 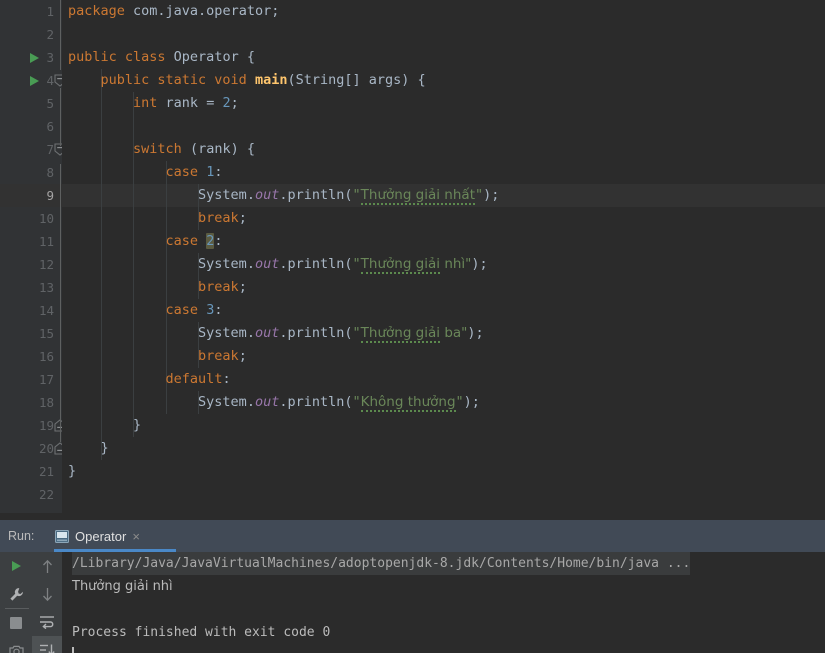 What do you see at coordinates (101, 536) in the screenshot?
I see `run-tab-label: Operator` at bounding box center [101, 536].